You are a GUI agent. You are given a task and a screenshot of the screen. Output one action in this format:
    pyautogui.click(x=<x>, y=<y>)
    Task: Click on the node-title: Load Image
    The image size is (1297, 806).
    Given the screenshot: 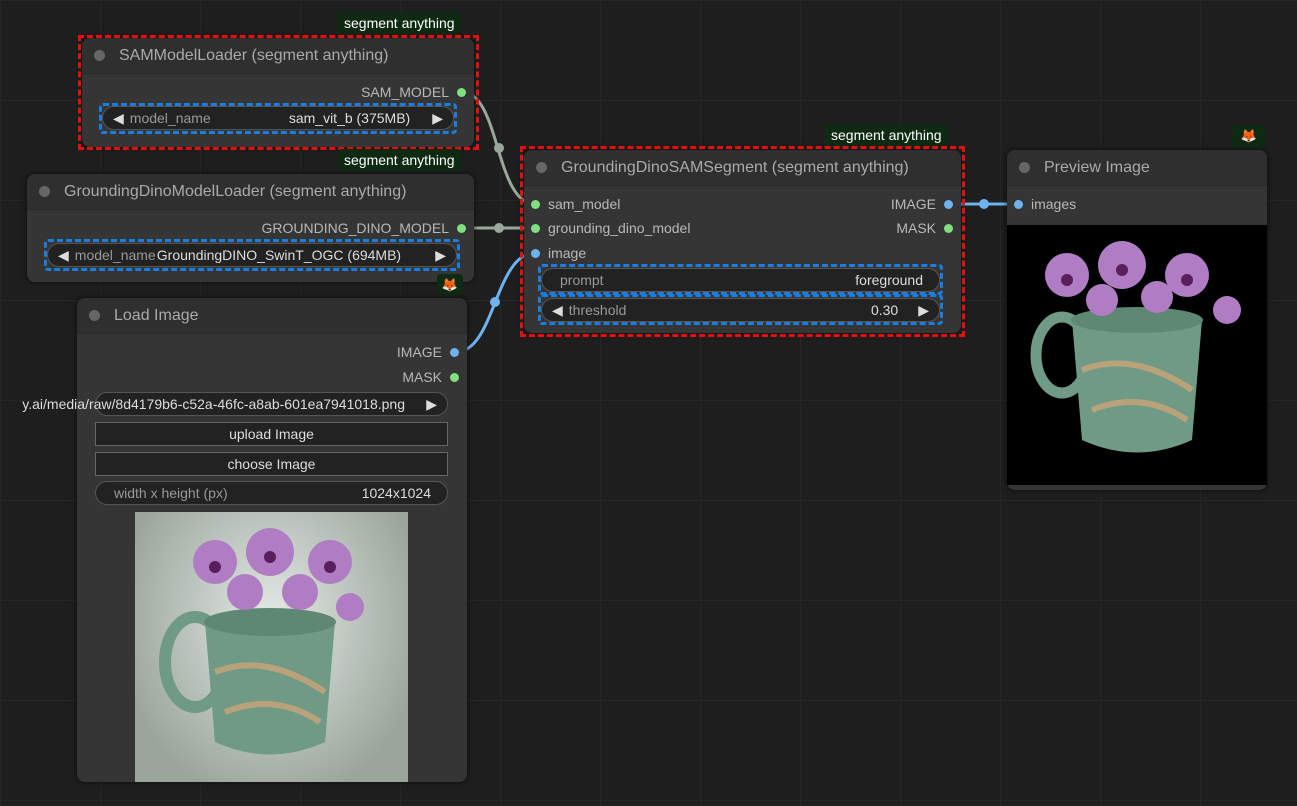 What is the action you would take?
    pyautogui.click(x=272, y=316)
    